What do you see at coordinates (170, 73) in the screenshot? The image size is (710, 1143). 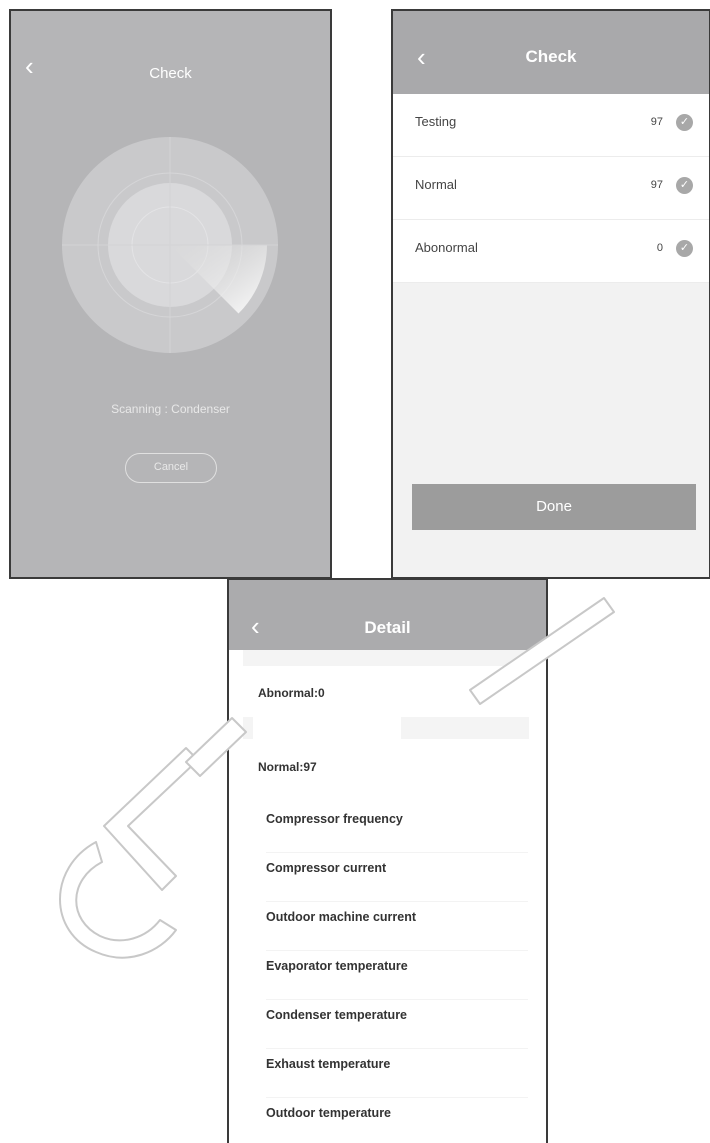 I see `scan-title: Check` at bounding box center [170, 73].